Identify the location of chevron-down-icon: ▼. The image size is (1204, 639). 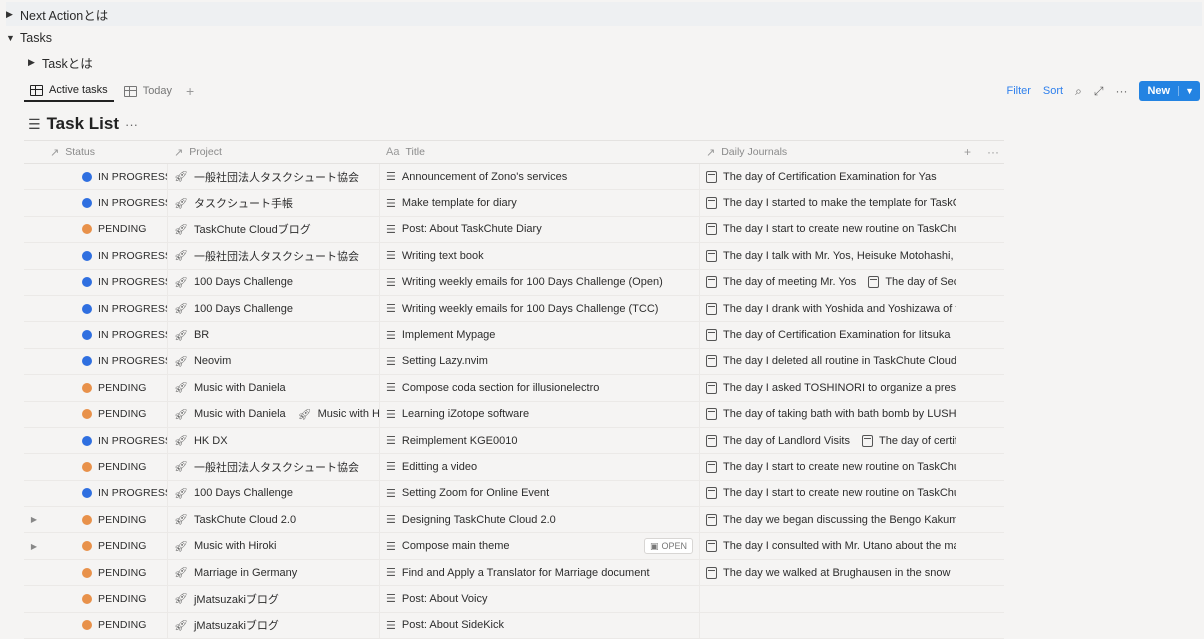
(1189, 91).